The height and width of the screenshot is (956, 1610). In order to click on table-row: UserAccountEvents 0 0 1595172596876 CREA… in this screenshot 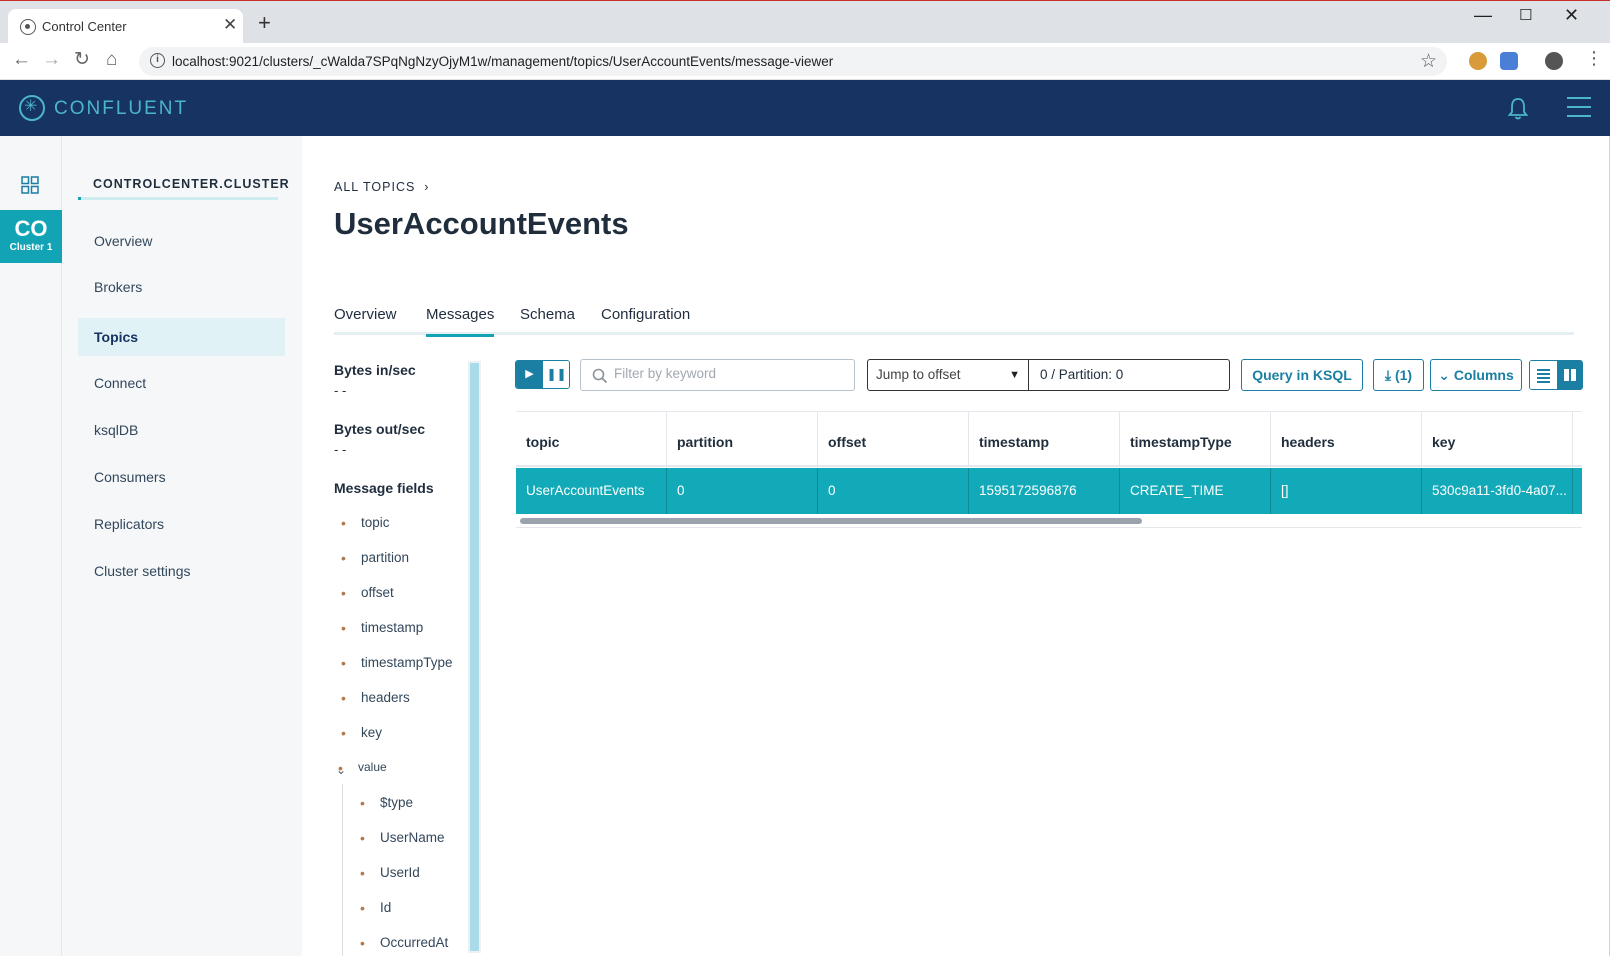, I will do `click(1049, 491)`.